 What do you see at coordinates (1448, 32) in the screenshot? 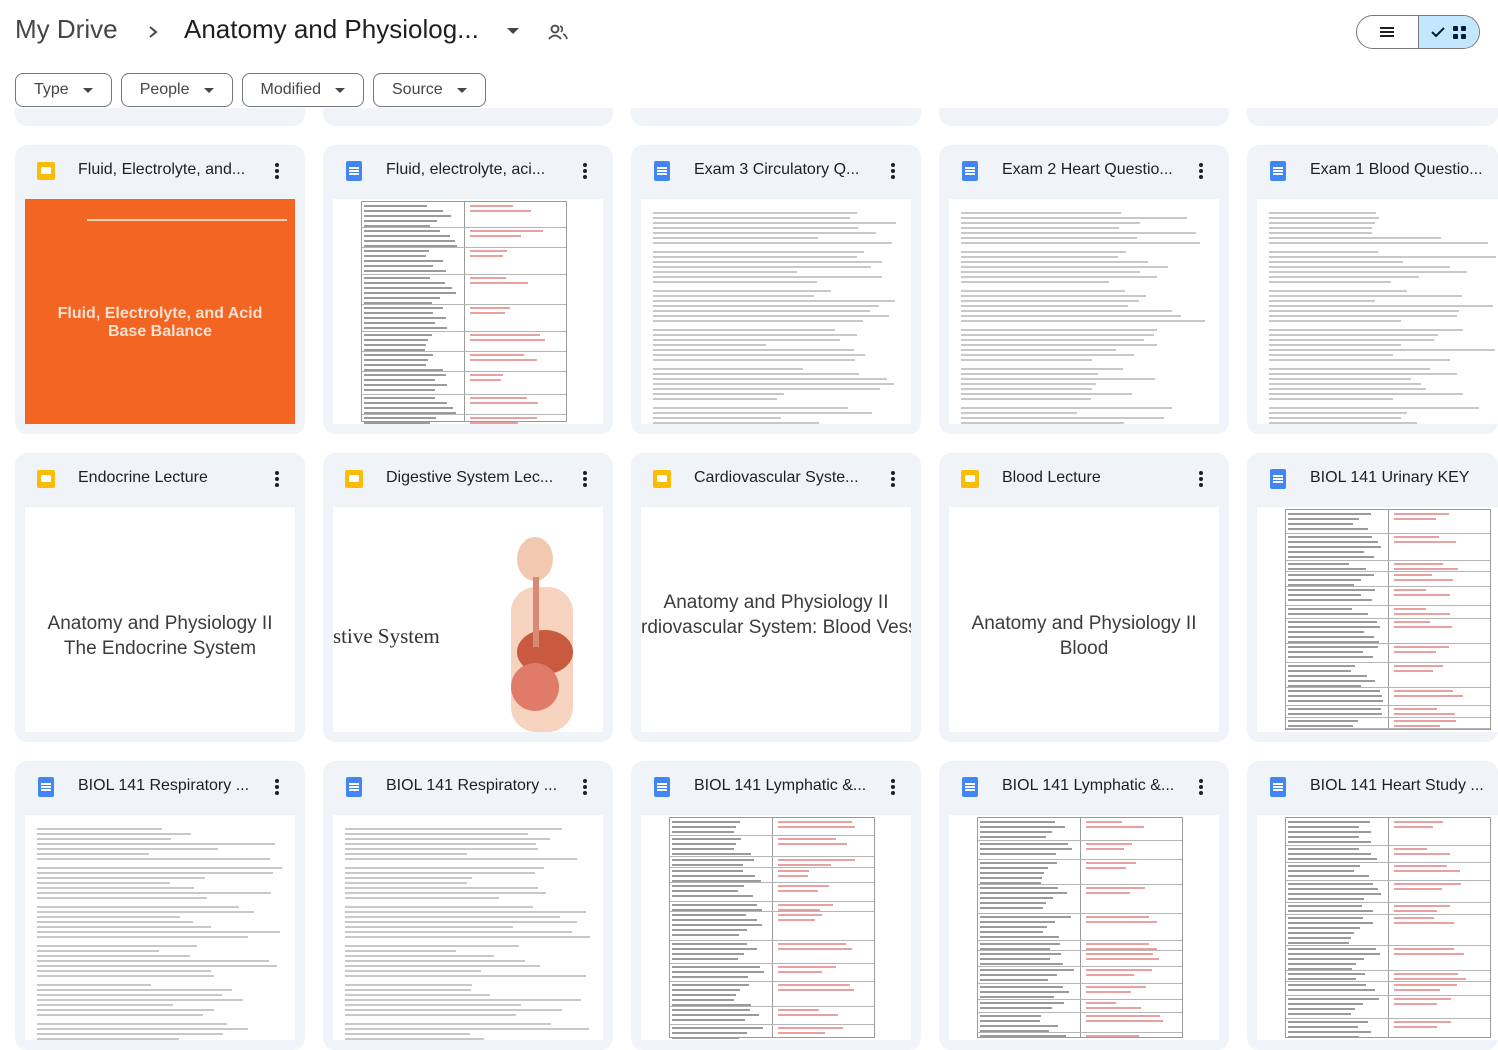
I see `grid-view-button` at bounding box center [1448, 32].